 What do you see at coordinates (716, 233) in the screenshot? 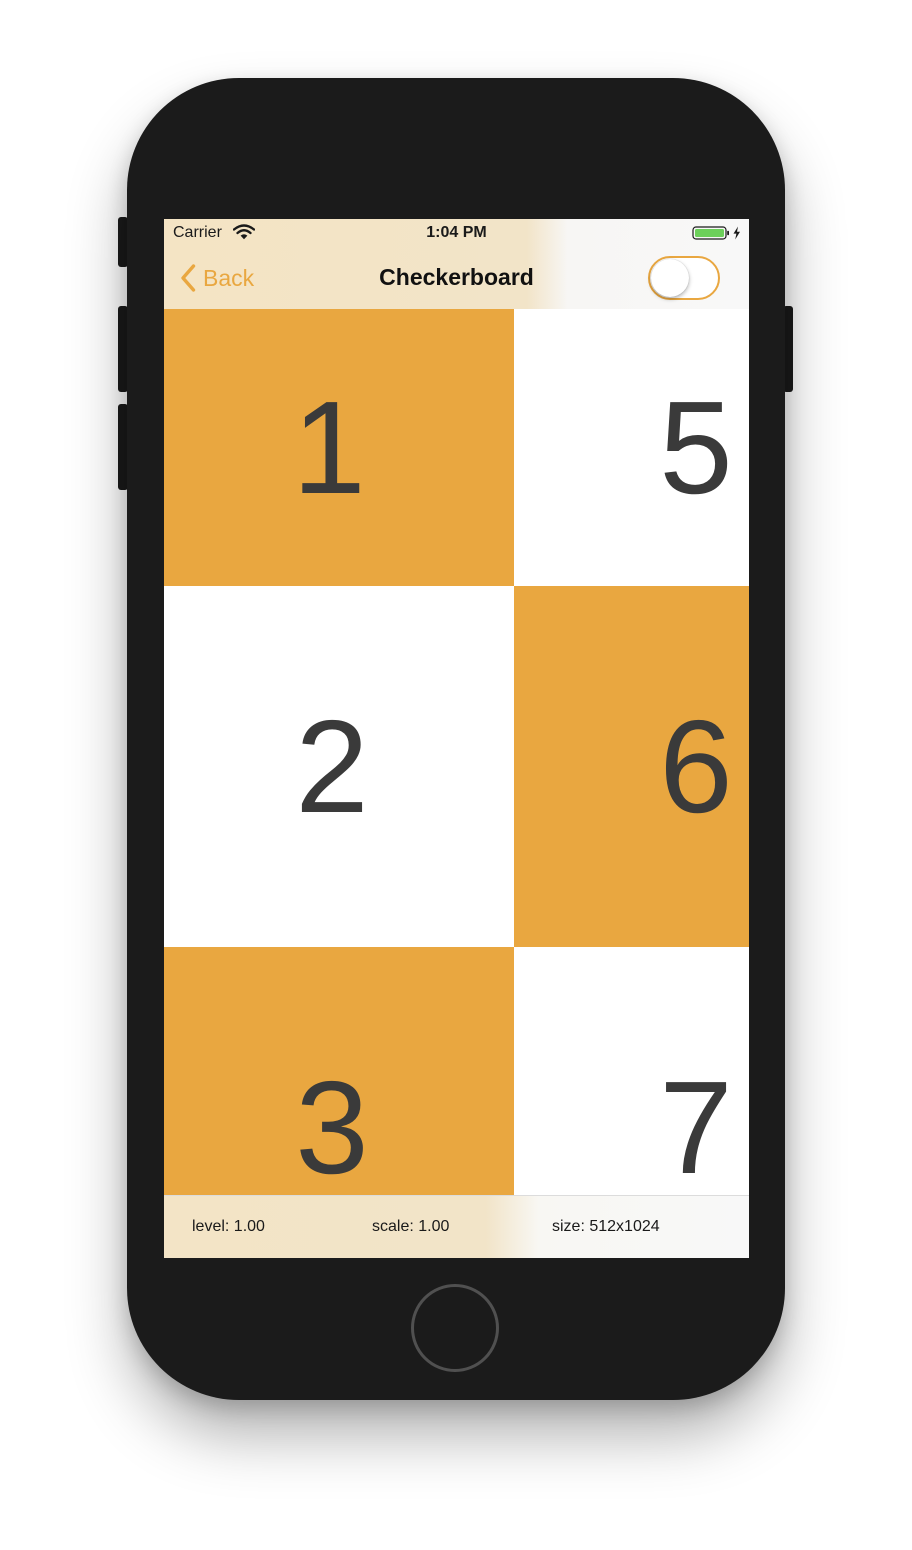
I see `battery-charging-icon` at bounding box center [716, 233].